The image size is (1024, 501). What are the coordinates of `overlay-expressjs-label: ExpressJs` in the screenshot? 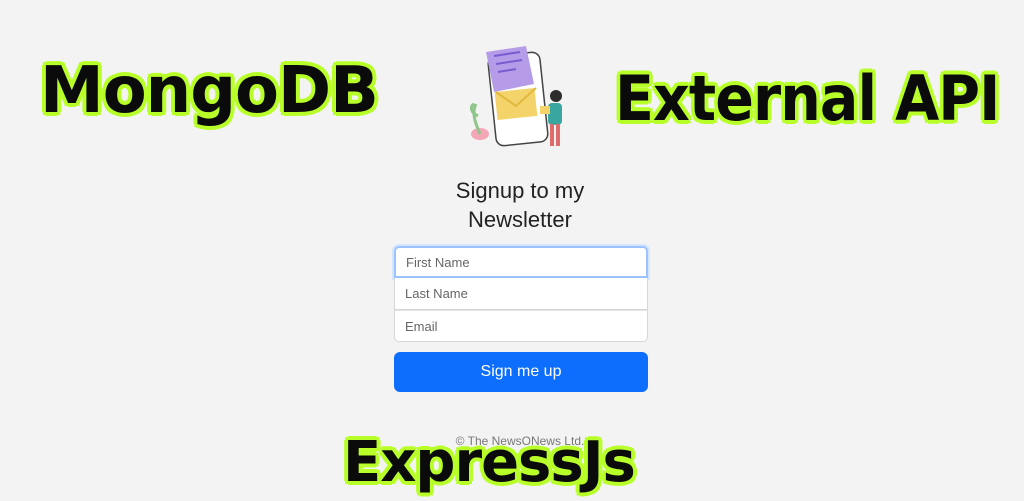 It's located at (489, 462).